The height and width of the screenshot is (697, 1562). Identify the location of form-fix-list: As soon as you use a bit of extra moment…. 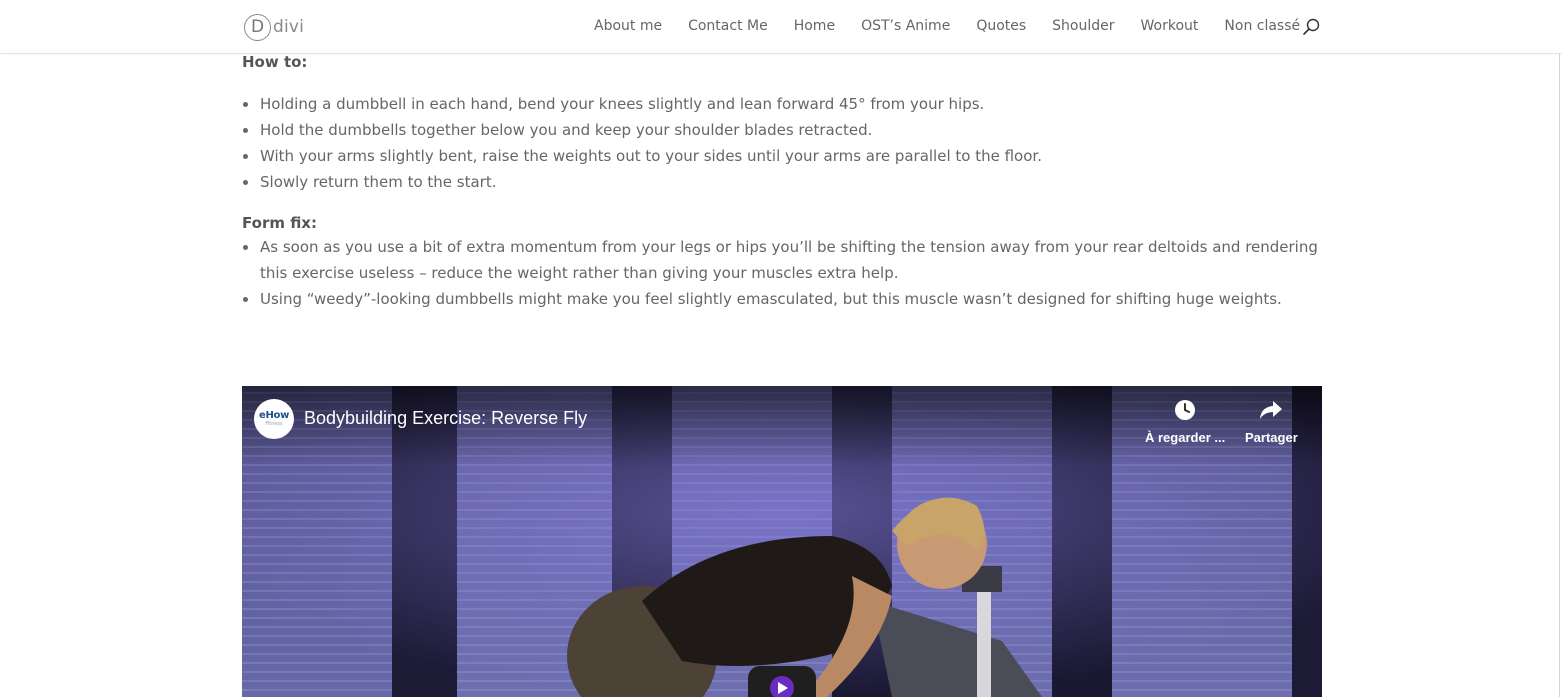
(783, 273).